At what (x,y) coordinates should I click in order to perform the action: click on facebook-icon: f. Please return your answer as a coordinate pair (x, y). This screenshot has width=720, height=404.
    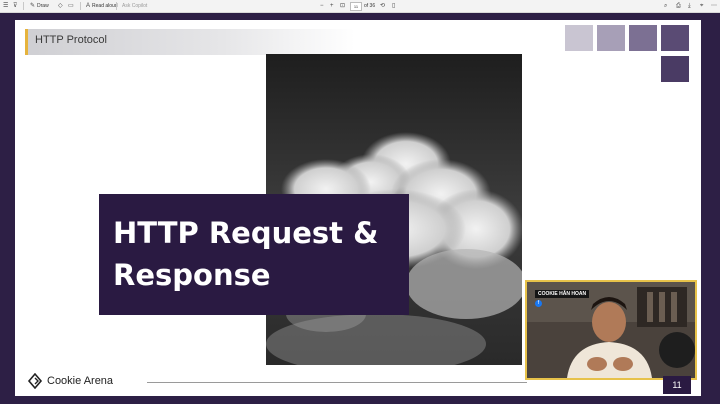
    Looking at the image, I should click on (538, 303).